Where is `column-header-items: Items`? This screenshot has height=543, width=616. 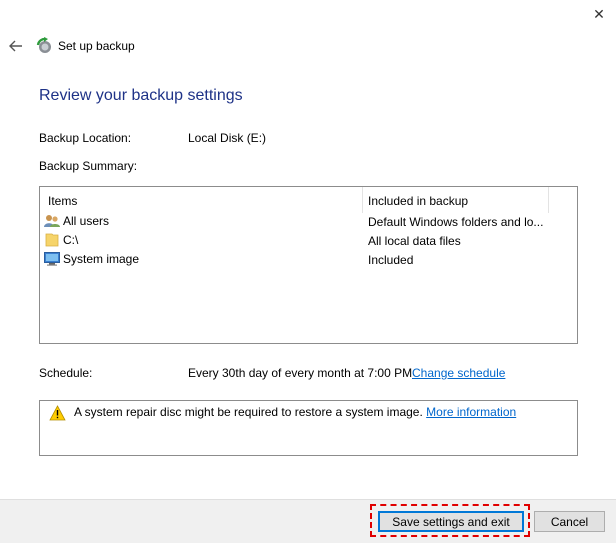
column-header-items: Items is located at coordinates (62, 201).